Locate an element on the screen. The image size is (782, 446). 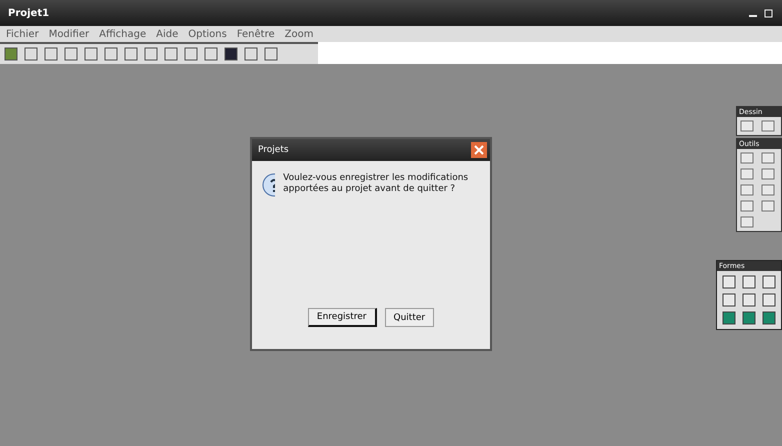
menu-item: Fichier is located at coordinates (22, 34).